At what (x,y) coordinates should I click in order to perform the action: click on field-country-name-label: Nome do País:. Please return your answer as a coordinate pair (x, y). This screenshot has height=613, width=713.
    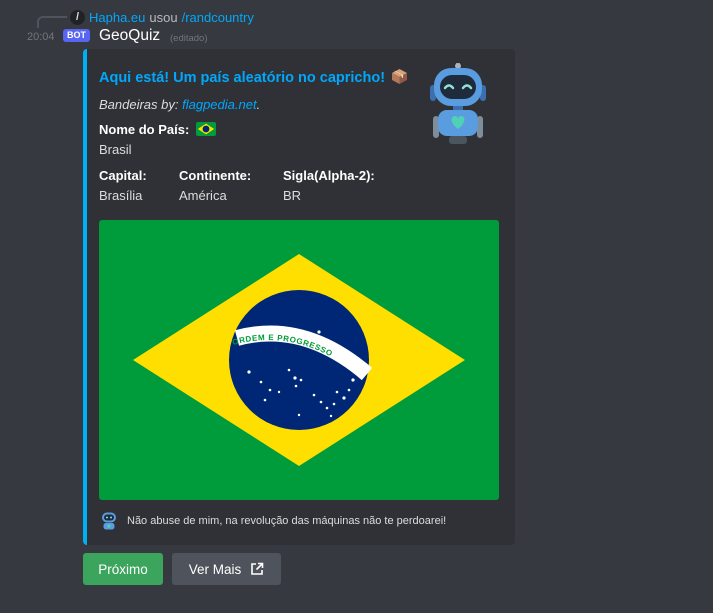
    Looking at the image, I should click on (157, 129).